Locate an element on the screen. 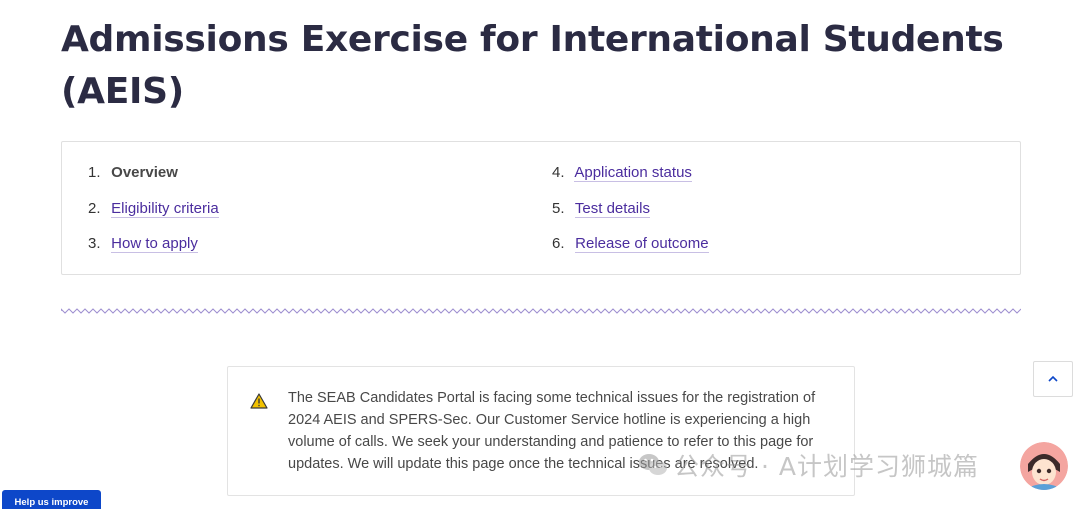 This screenshot has height=509, width=1080. toc-item-eligibility-criteria: 2. Eligibility criteria is located at coordinates (153, 209).